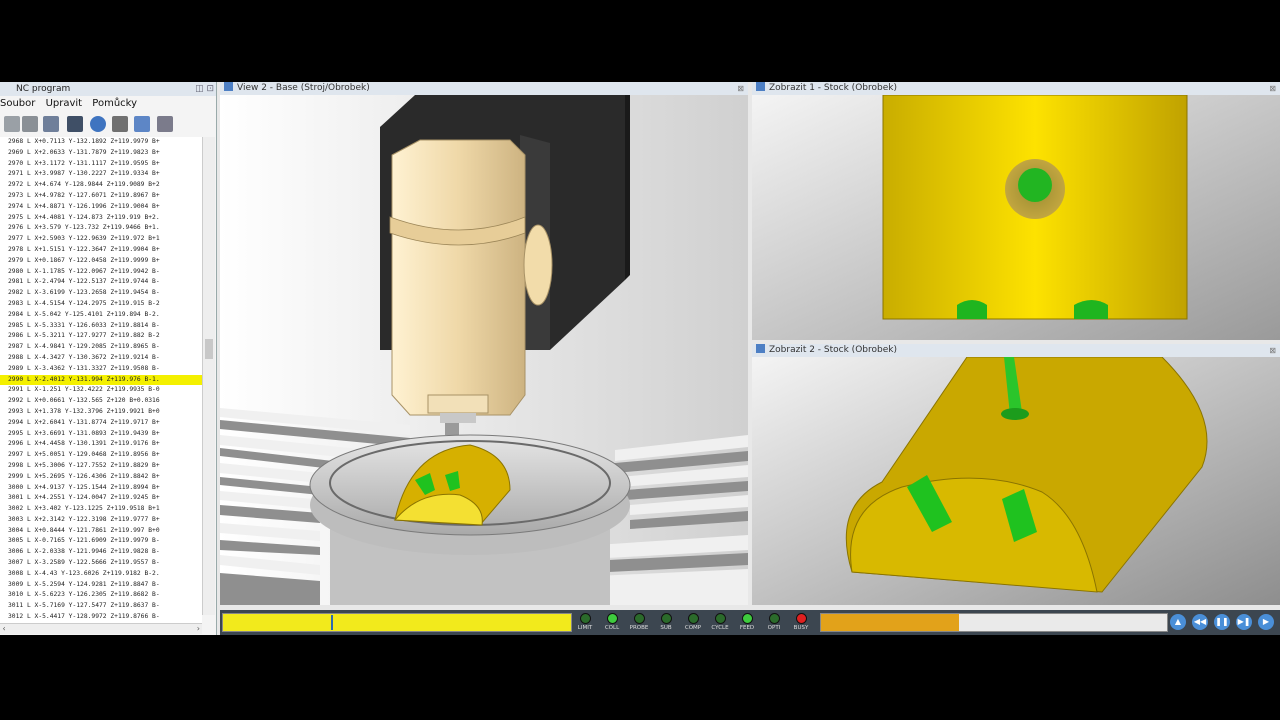 The height and width of the screenshot is (720, 1280). I want to click on nc-line: 2977 L X+2.5903 Y-122.9639 Z+119.972 B+1, so click(101, 239).